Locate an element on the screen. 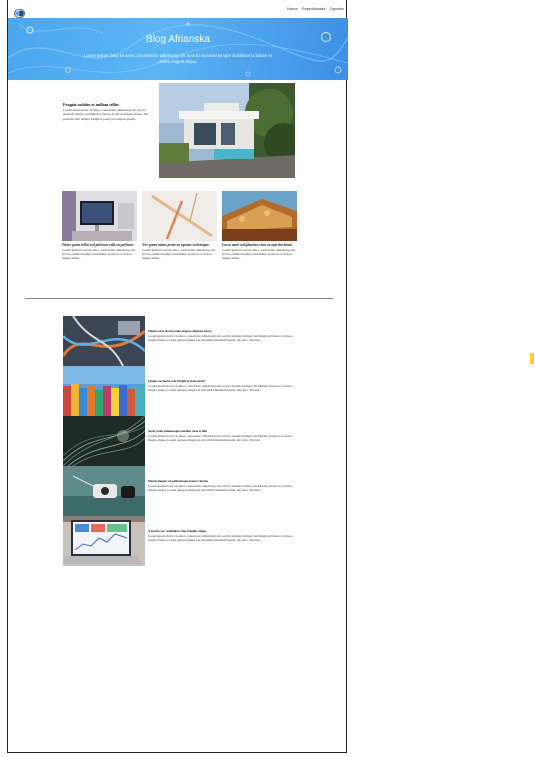  feature-house-image is located at coordinates (227, 130).